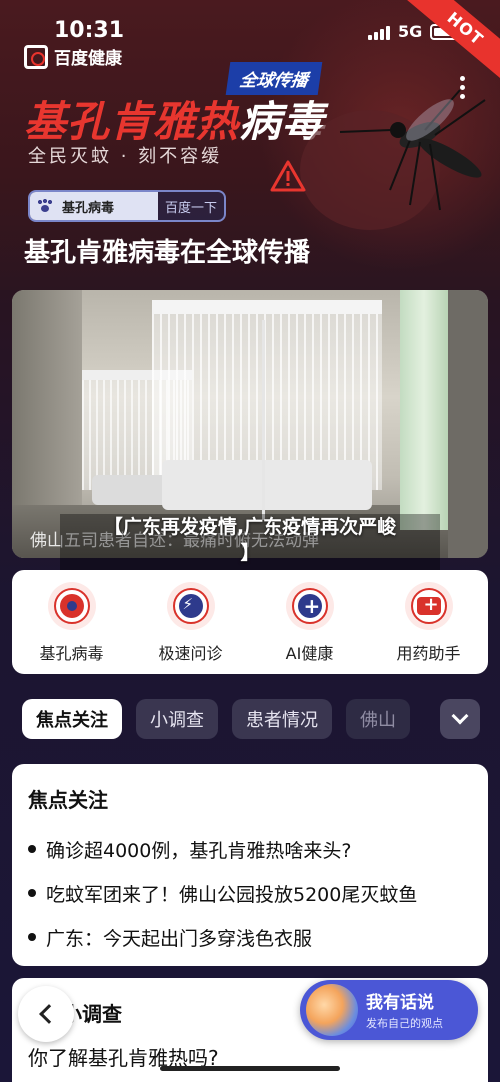 This screenshot has height=1082, width=500. What do you see at coordinates (332, 1010) in the screenshot?
I see `avatar` at bounding box center [332, 1010].